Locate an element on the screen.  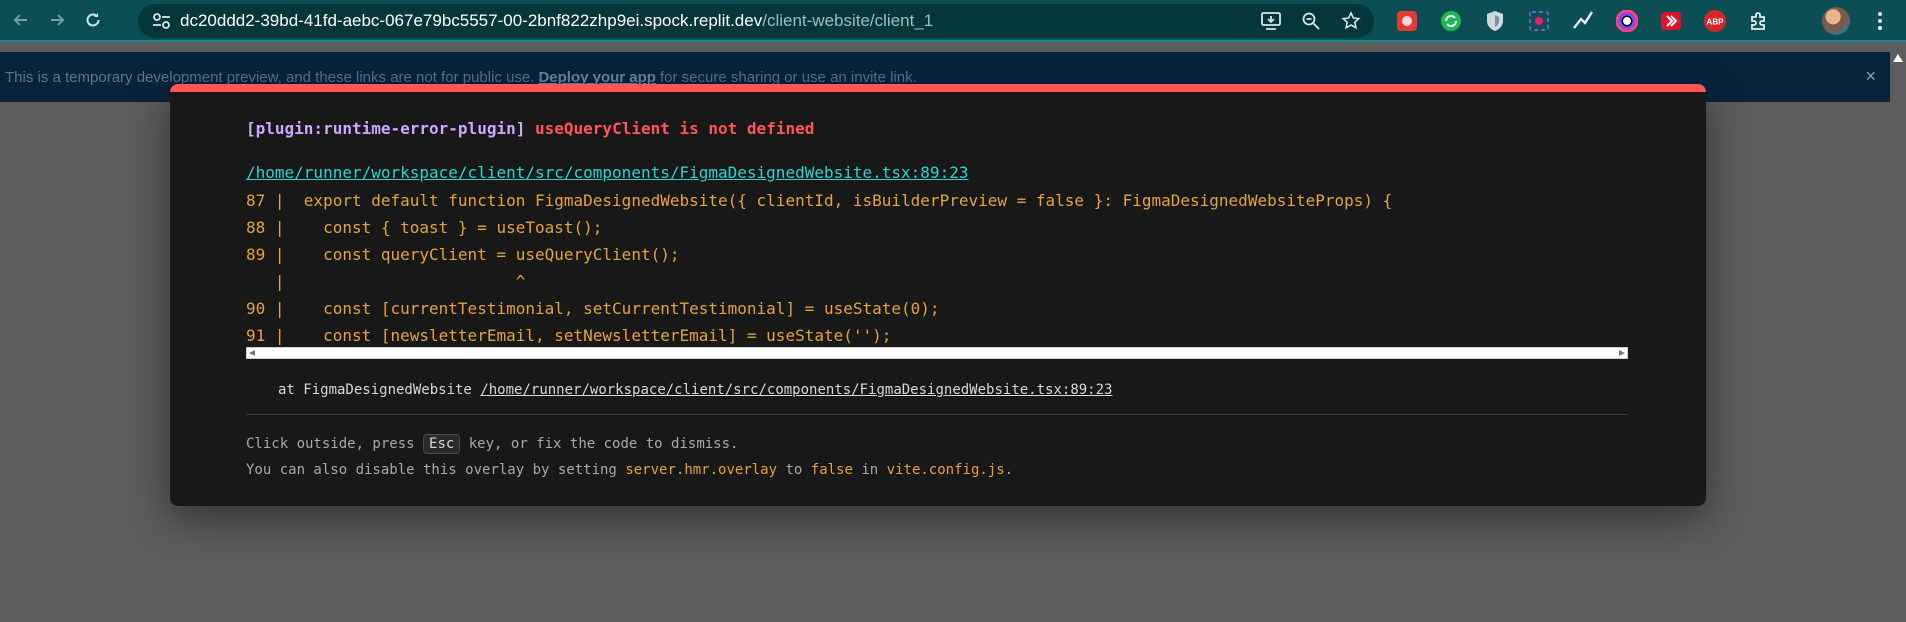
reload-icon is located at coordinates (93, 20).